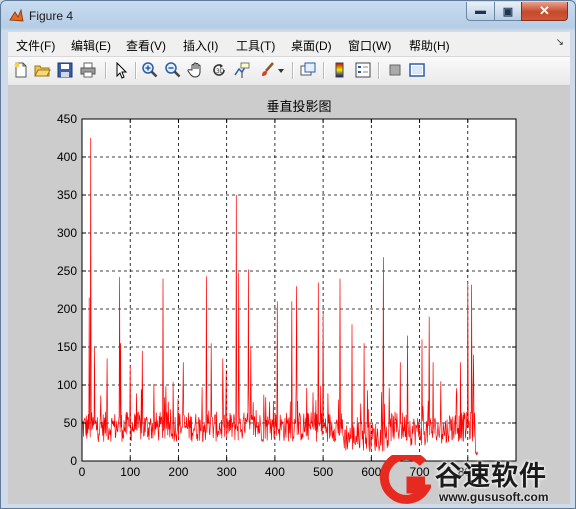  What do you see at coordinates (323, 472) in the screenshot?
I see `x-tick-label: 500` at bounding box center [323, 472].